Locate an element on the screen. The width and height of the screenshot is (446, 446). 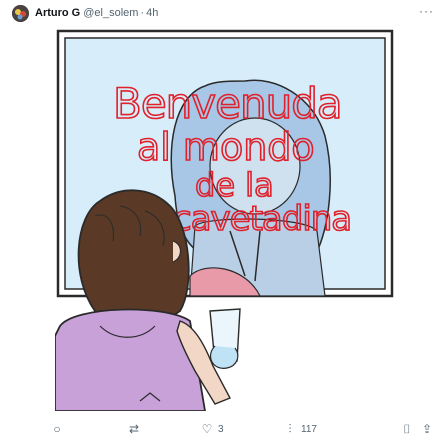
views-count: 117 is located at coordinates (309, 429).